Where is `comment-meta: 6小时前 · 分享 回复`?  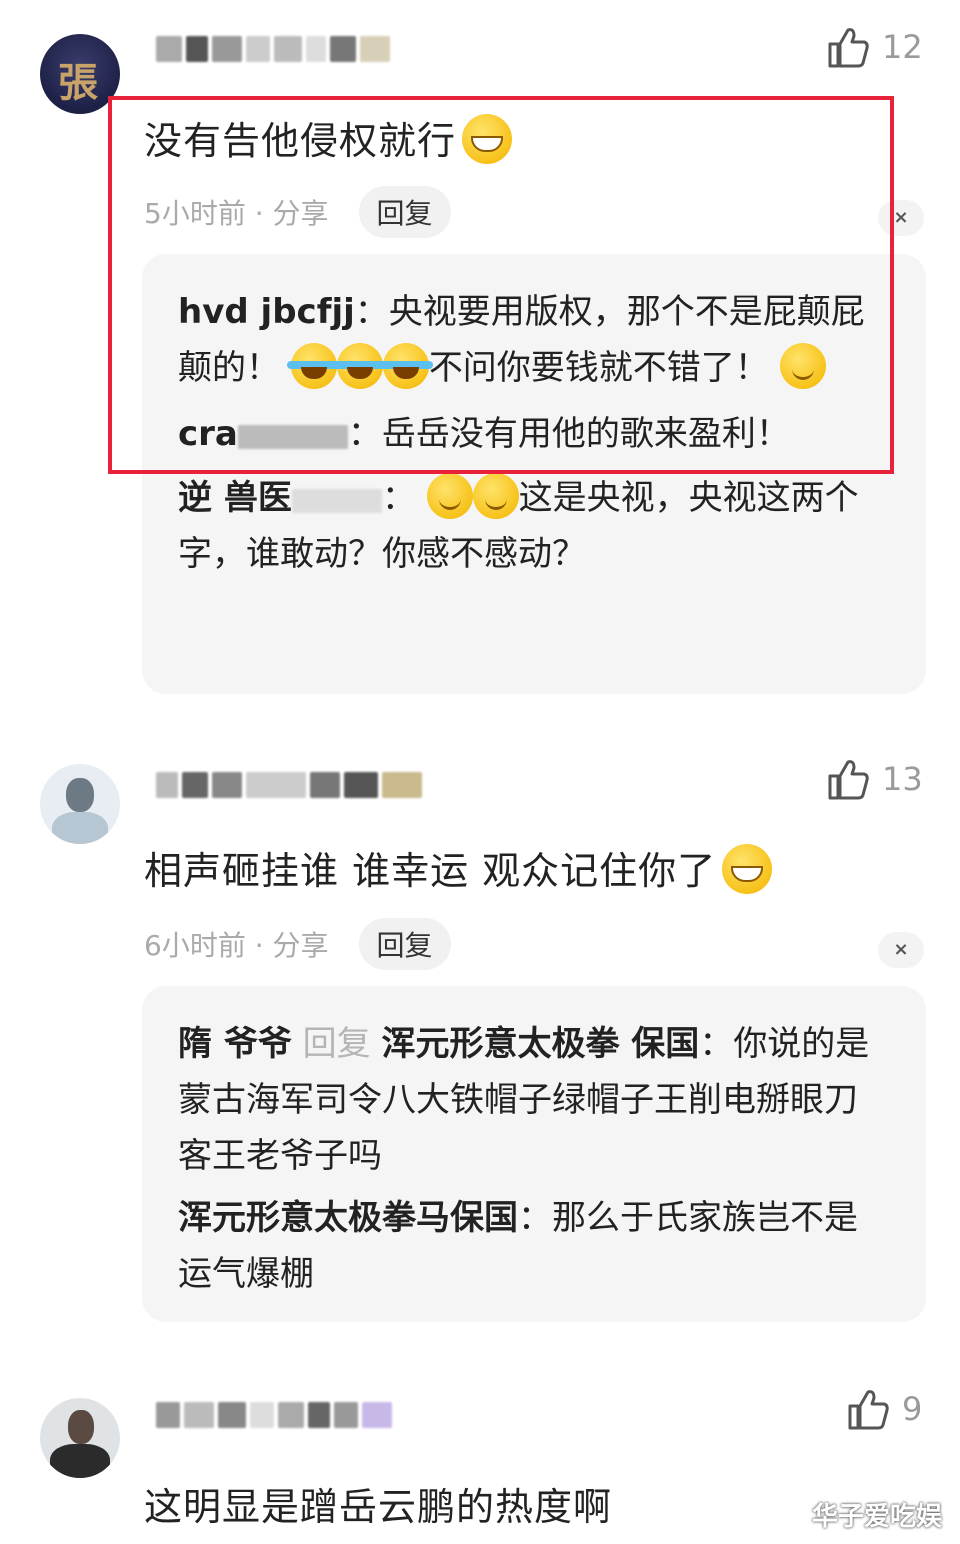
comment-meta: 6小时前 · 分享 回复 is located at coordinates (297, 944).